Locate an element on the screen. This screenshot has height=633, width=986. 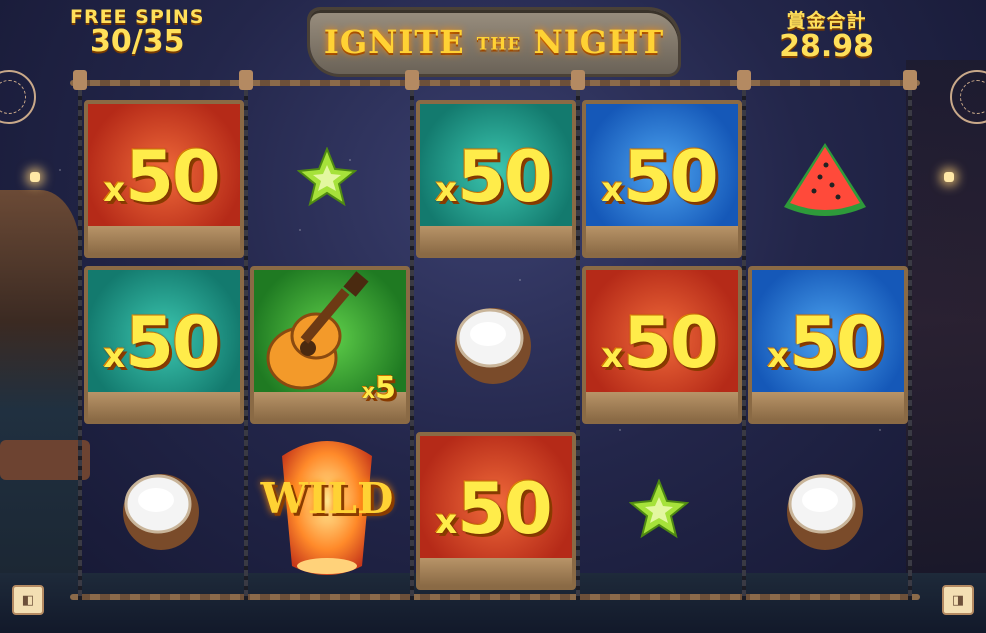
free-spins-counter: FREE SPINS 30/35 is located at coordinates (137, 32).